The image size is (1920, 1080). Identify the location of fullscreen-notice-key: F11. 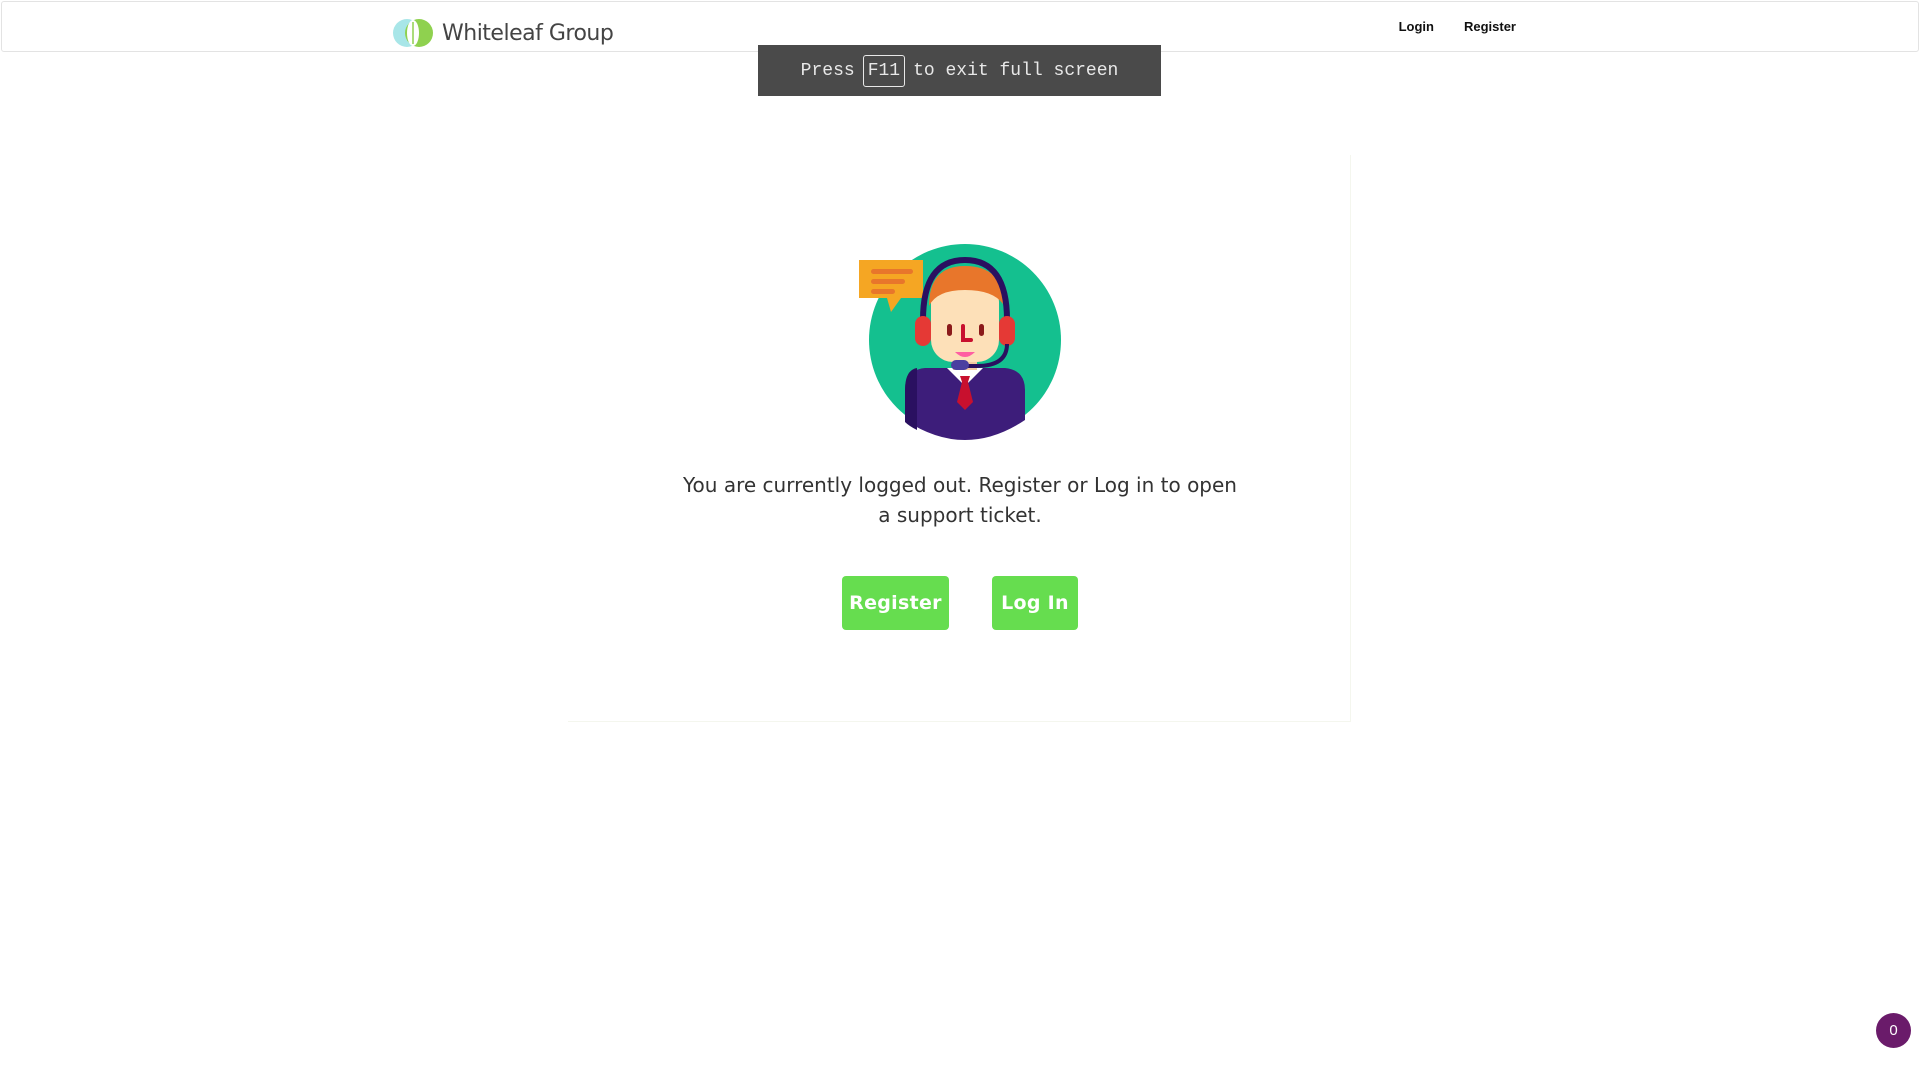
(884, 70).